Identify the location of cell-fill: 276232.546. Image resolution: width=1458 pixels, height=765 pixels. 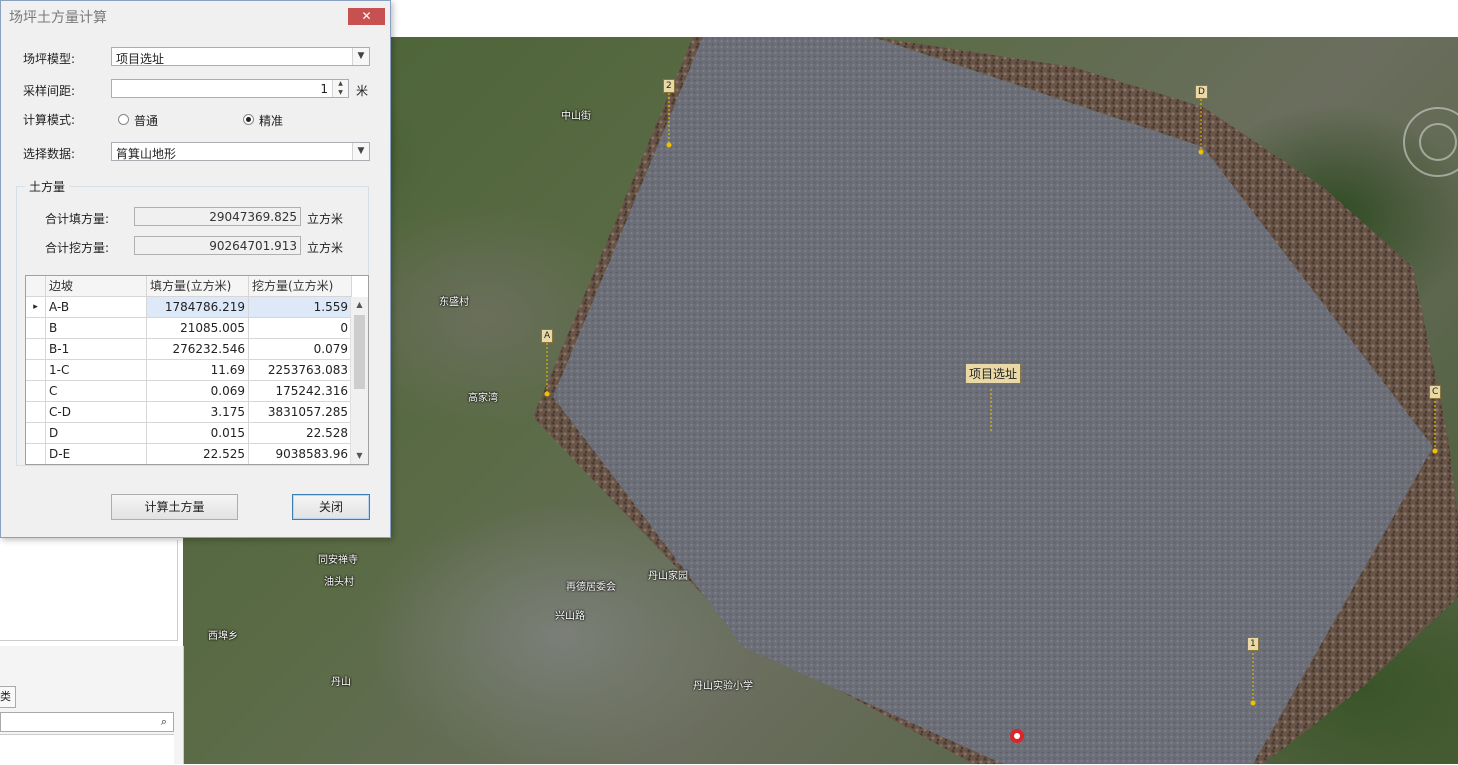
(198, 349).